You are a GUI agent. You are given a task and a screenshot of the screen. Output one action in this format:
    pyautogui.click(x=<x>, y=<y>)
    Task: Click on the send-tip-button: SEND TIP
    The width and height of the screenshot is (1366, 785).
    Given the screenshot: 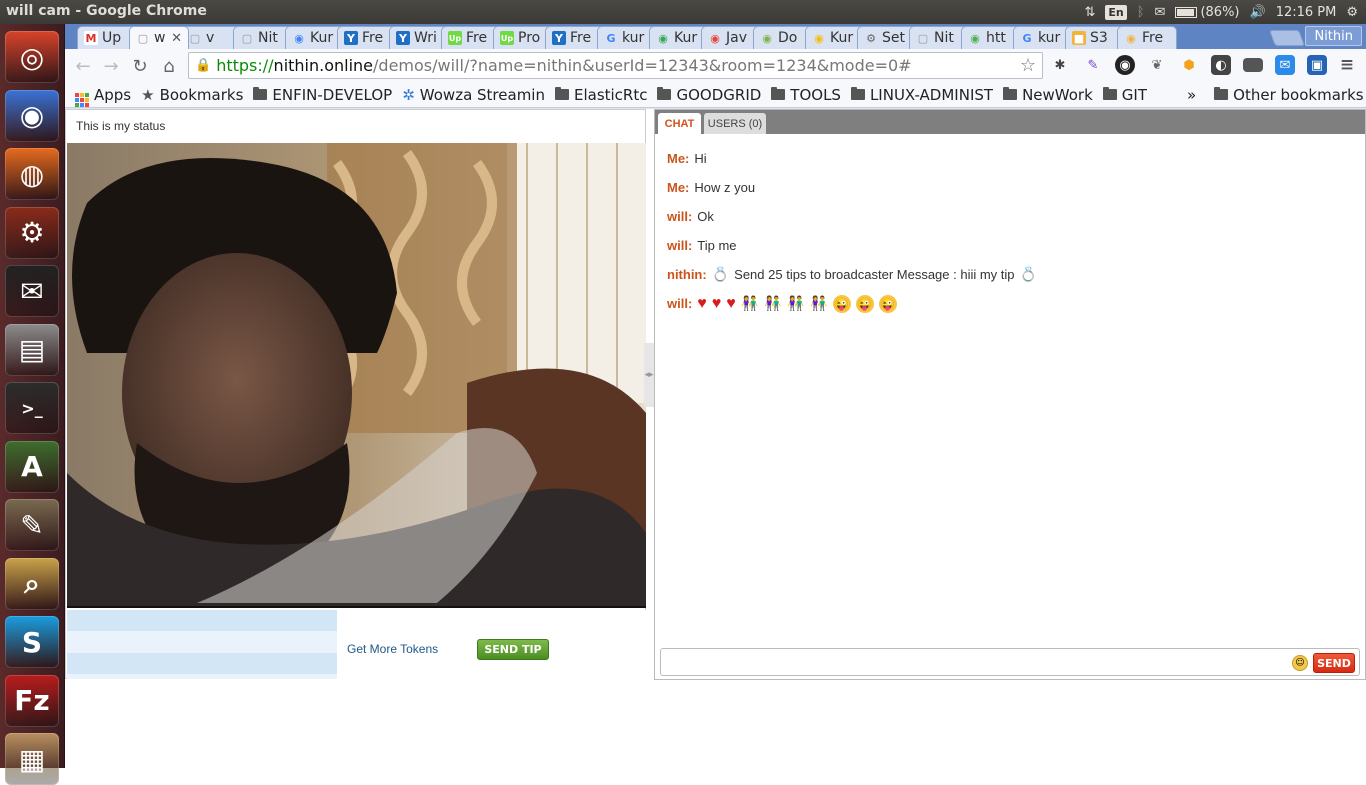 What is the action you would take?
    pyautogui.click(x=513, y=649)
    